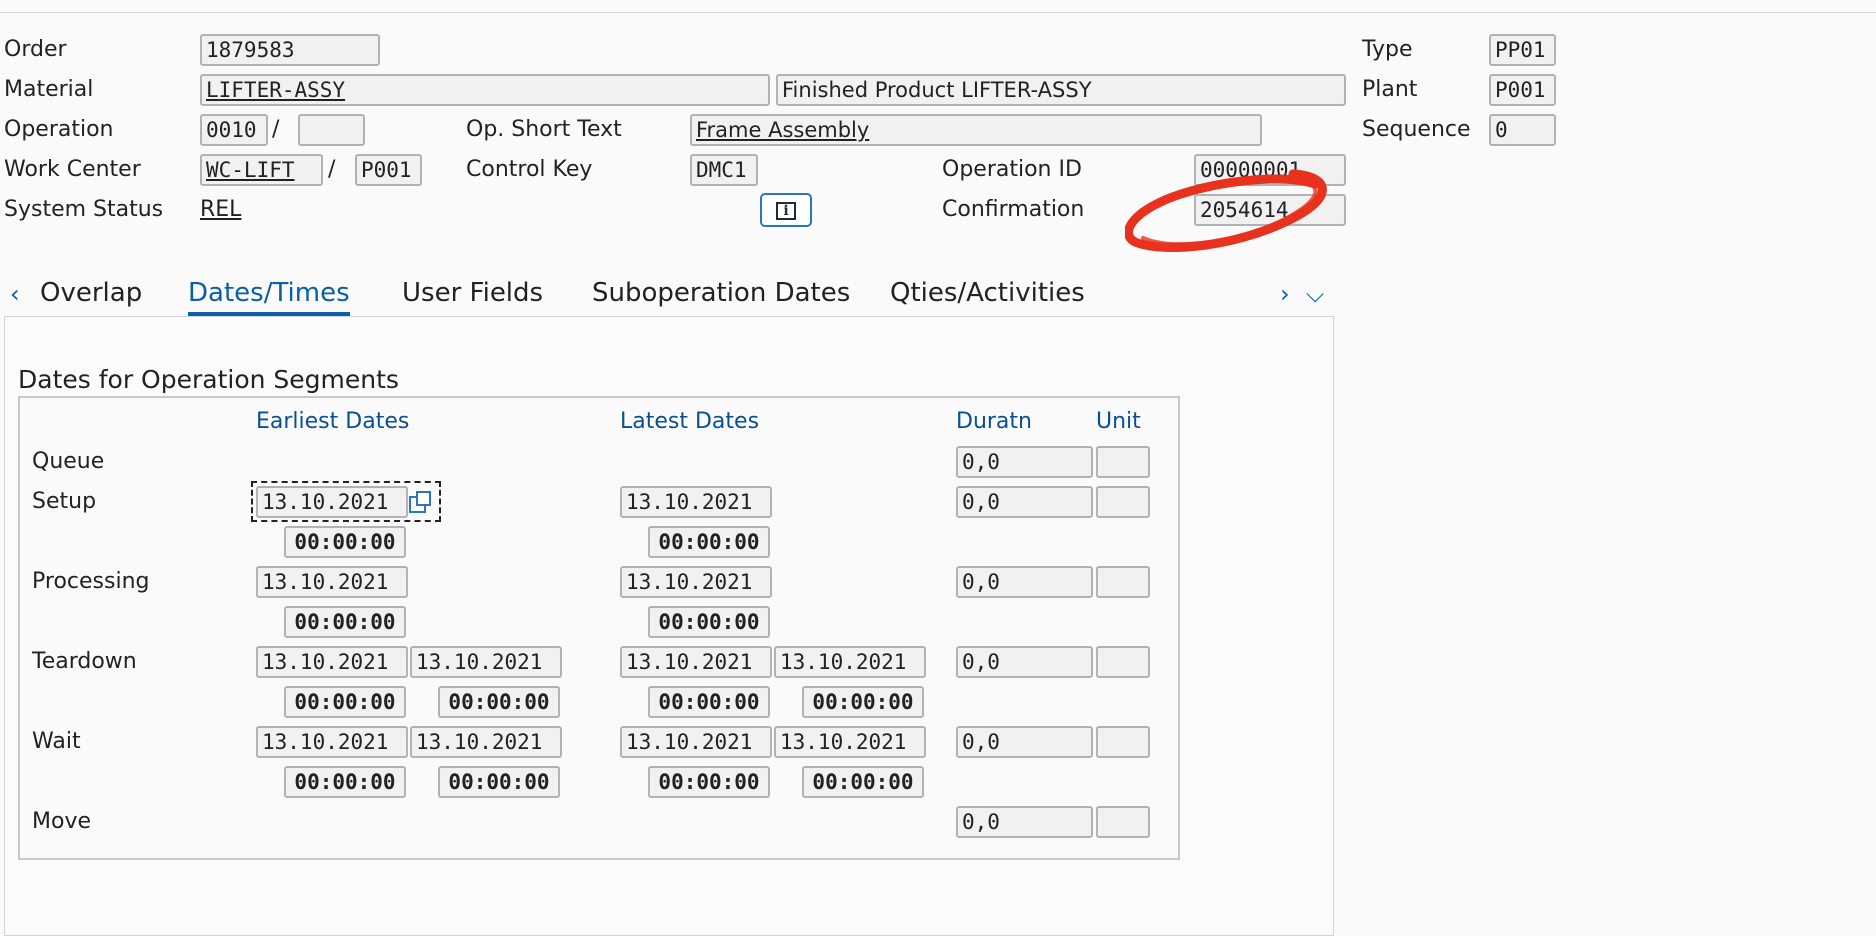 The image size is (1876, 936). Describe the element at coordinates (1522, 90) in the screenshot. I see `plant-field: P001` at that location.